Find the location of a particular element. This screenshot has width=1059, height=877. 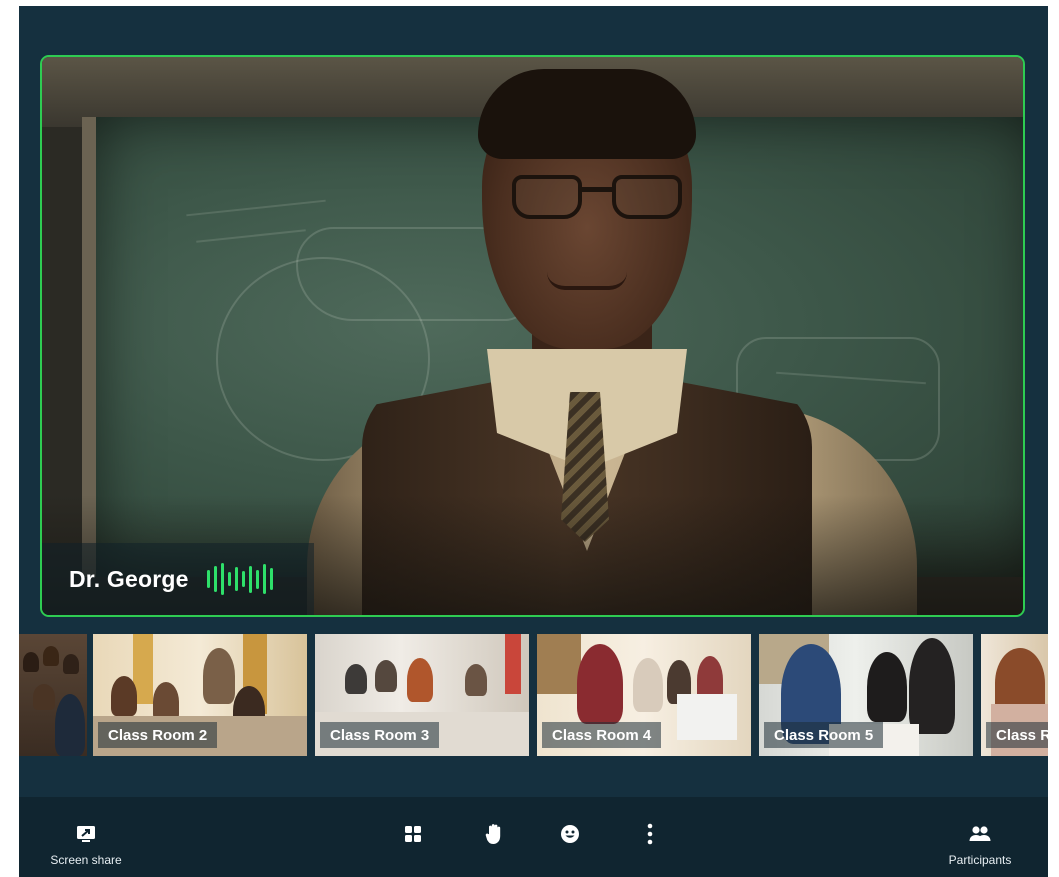

reactions-button is located at coordinates (570, 837).